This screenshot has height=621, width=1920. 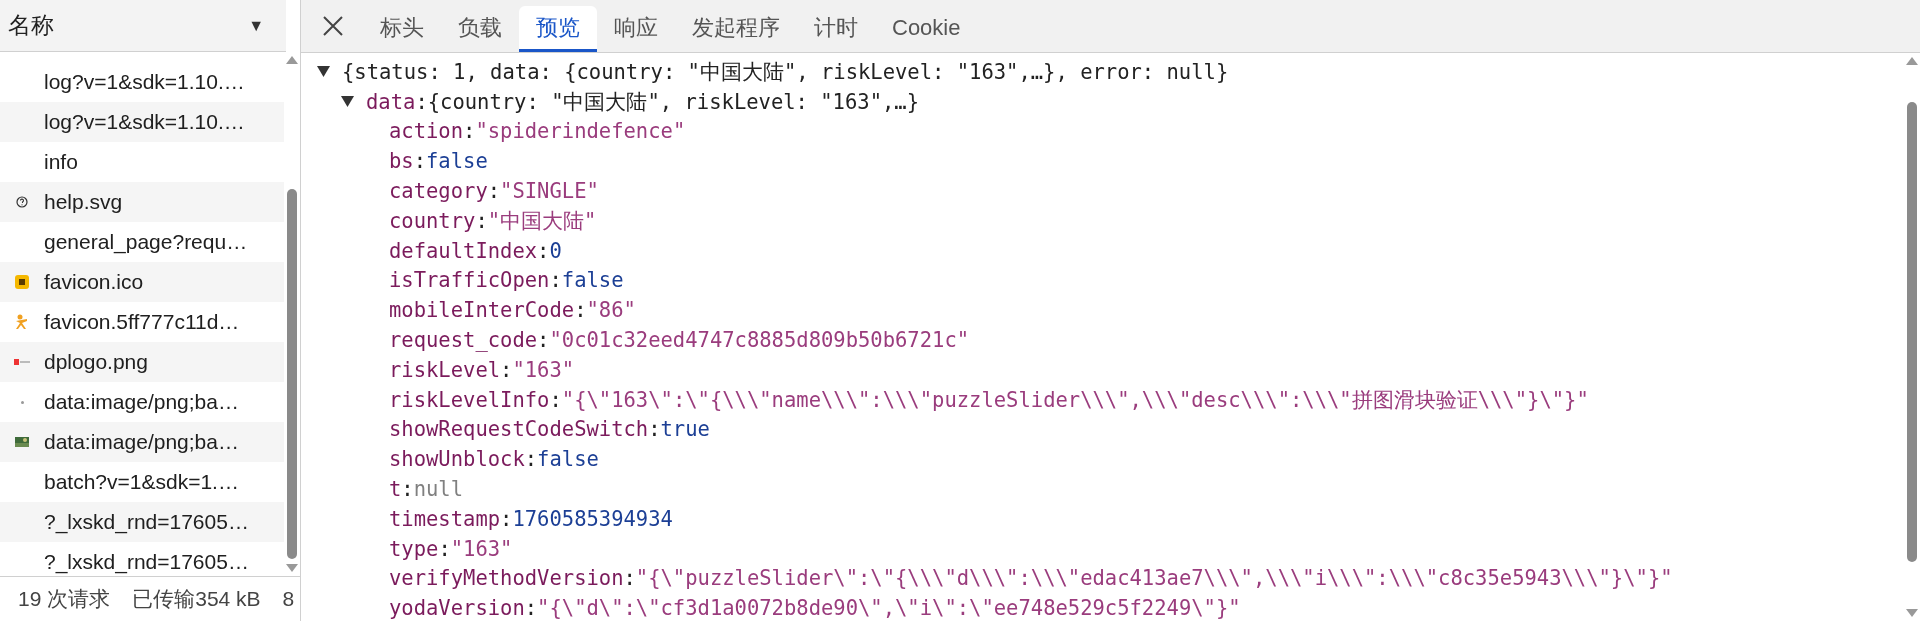 What do you see at coordinates (143, 26) in the screenshot?
I see `name-column-header: 名称 ▼` at bounding box center [143, 26].